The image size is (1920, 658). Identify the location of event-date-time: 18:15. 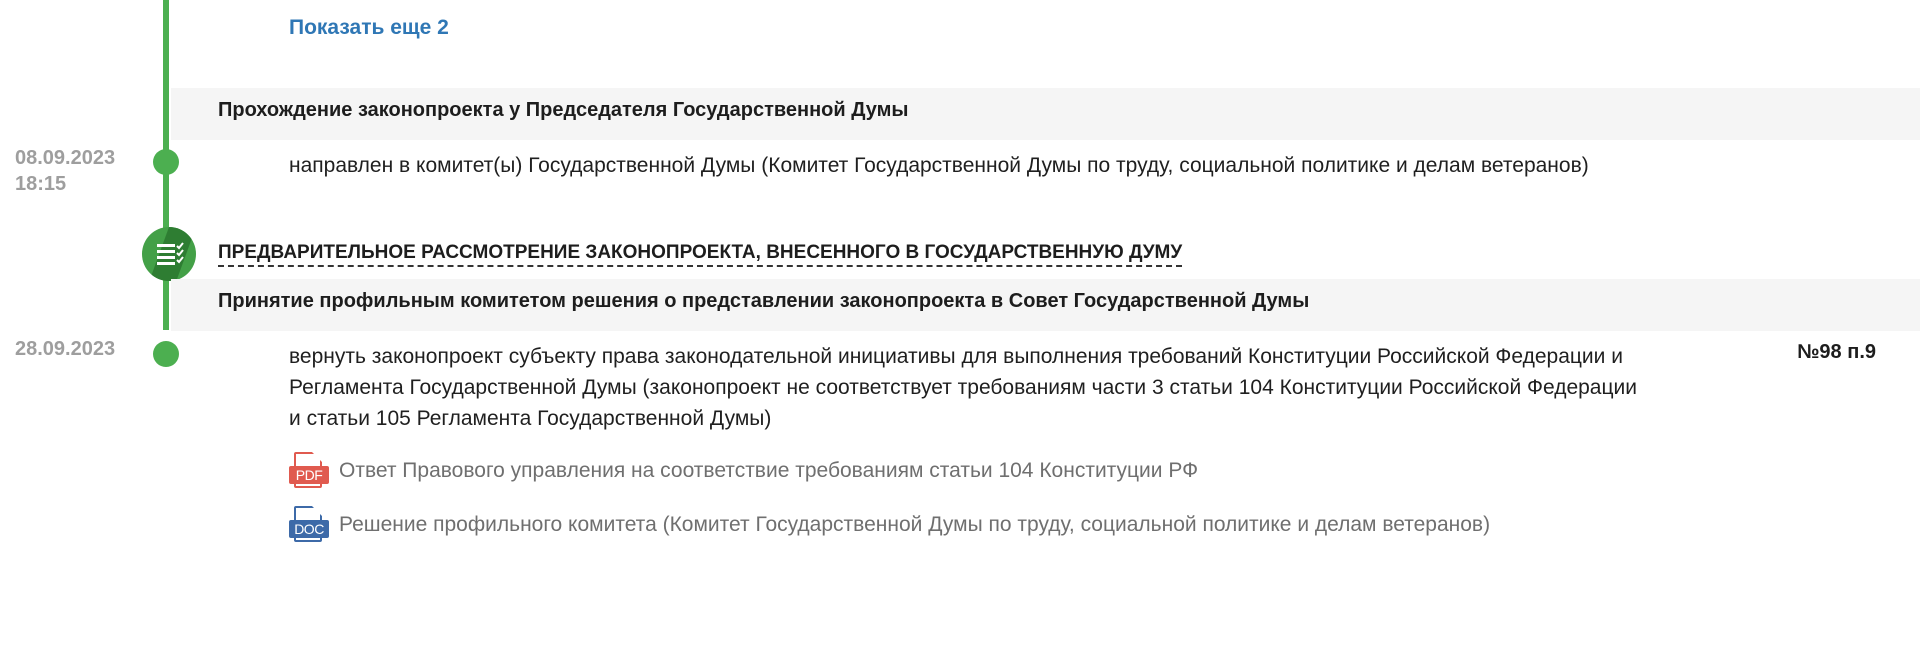
(41, 184).